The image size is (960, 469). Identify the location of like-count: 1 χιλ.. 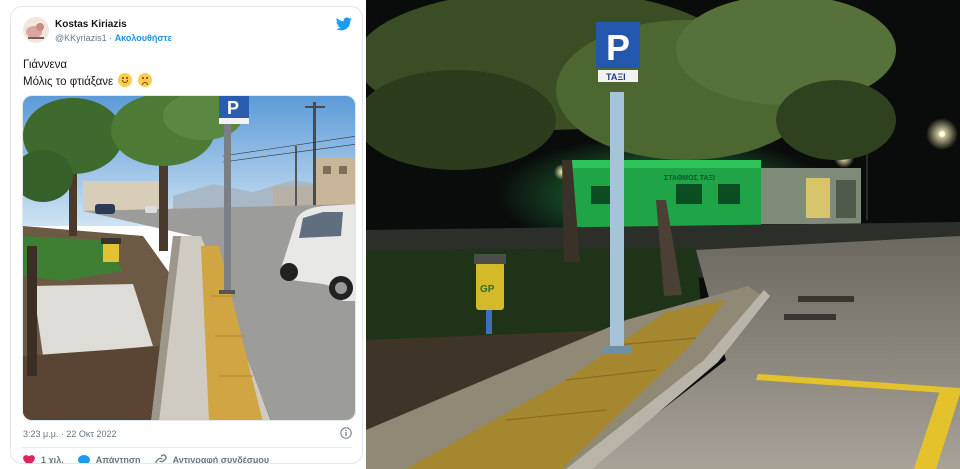
(52, 459).